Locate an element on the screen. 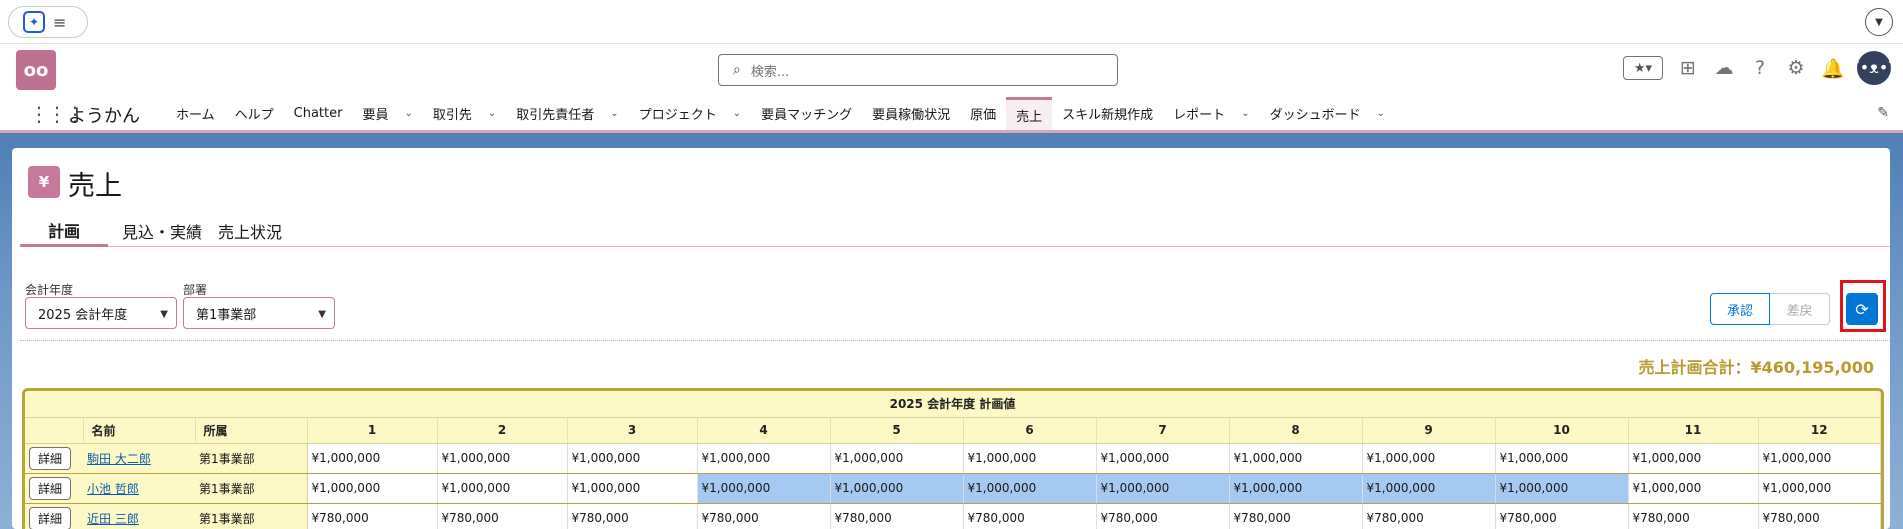 The image size is (1903, 529). nav-item-13: ダッシュボード ⌄ is located at coordinates (1327, 113).